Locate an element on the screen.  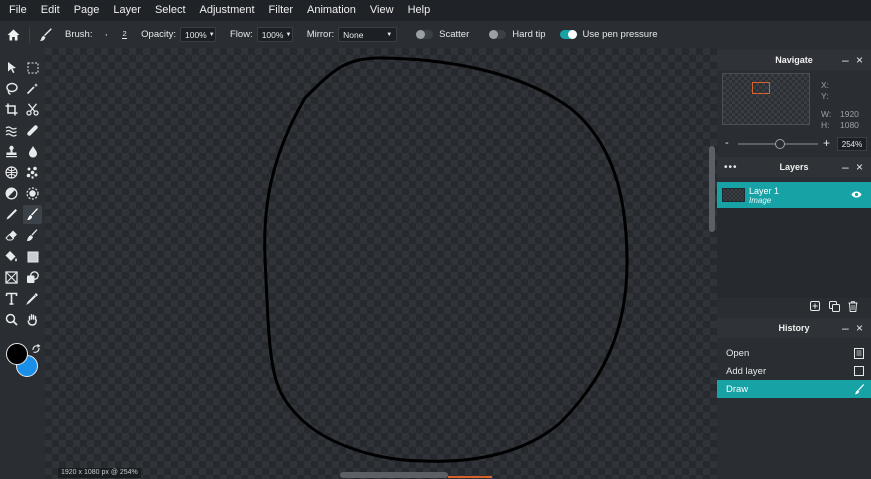
menu-help: Help is located at coordinates (419, 10).